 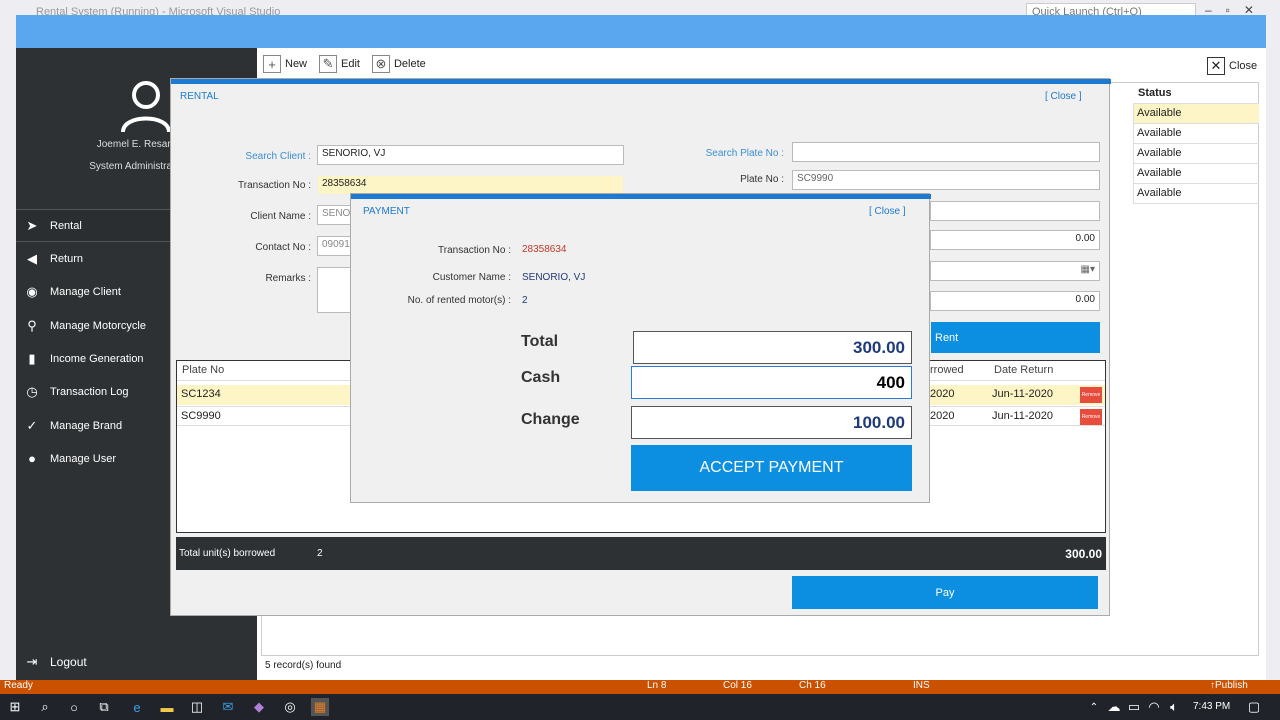 I want to click on payment-close-link: [ Close ], so click(x=887, y=211).